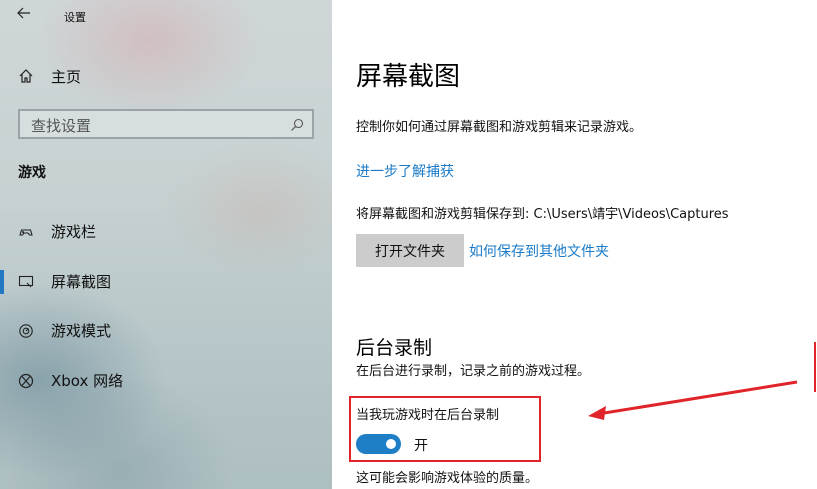 This screenshot has height=489, width=817. I want to click on sidebar-item-xbox-network: Xbox 网络, so click(166, 381).